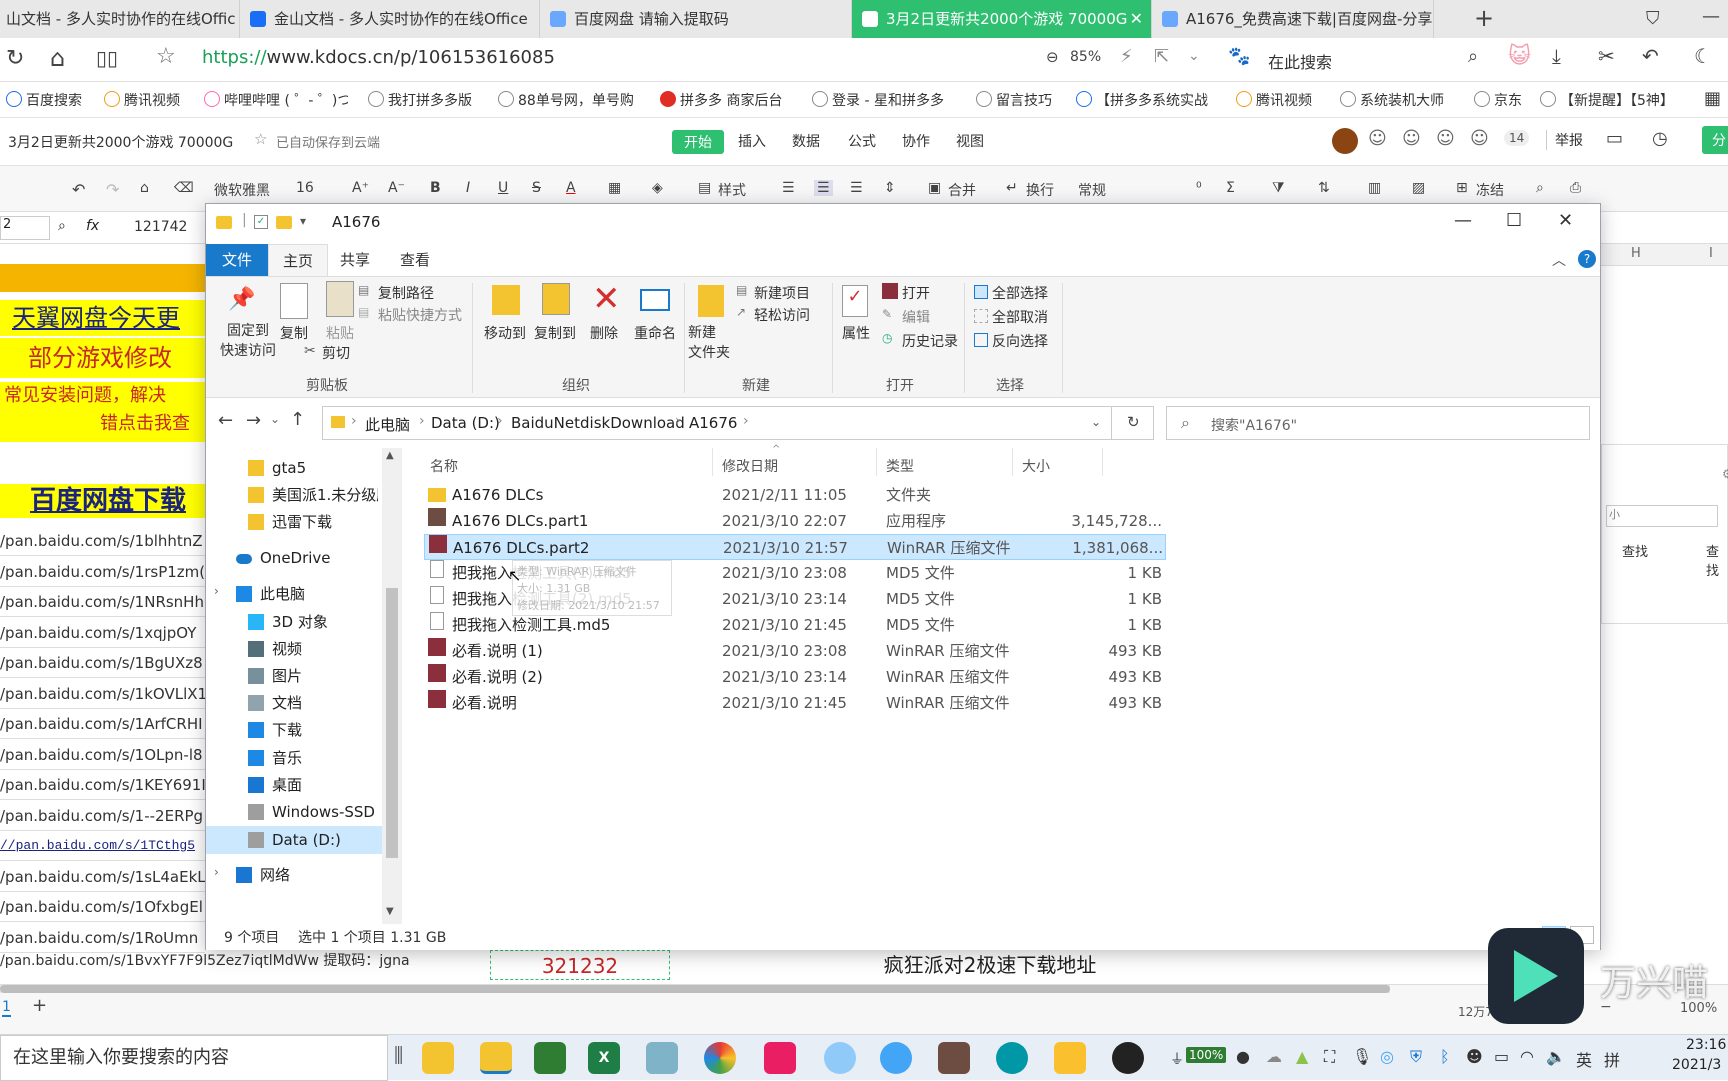 This screenshot has height=1081, width=1728. What do you see at coordinates (732, 190) in the screenshot?
I see `style-button: 样式` at bounding box center [732, 190].